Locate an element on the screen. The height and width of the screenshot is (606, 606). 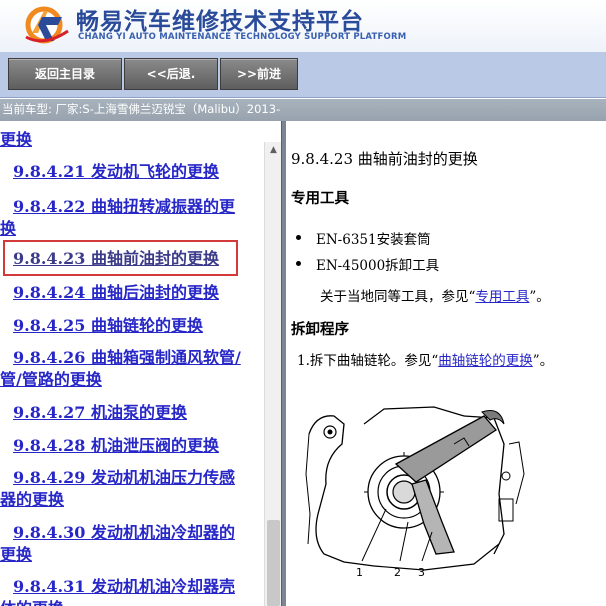
figure-label-3: 3 is located at coordinates (421, 572).